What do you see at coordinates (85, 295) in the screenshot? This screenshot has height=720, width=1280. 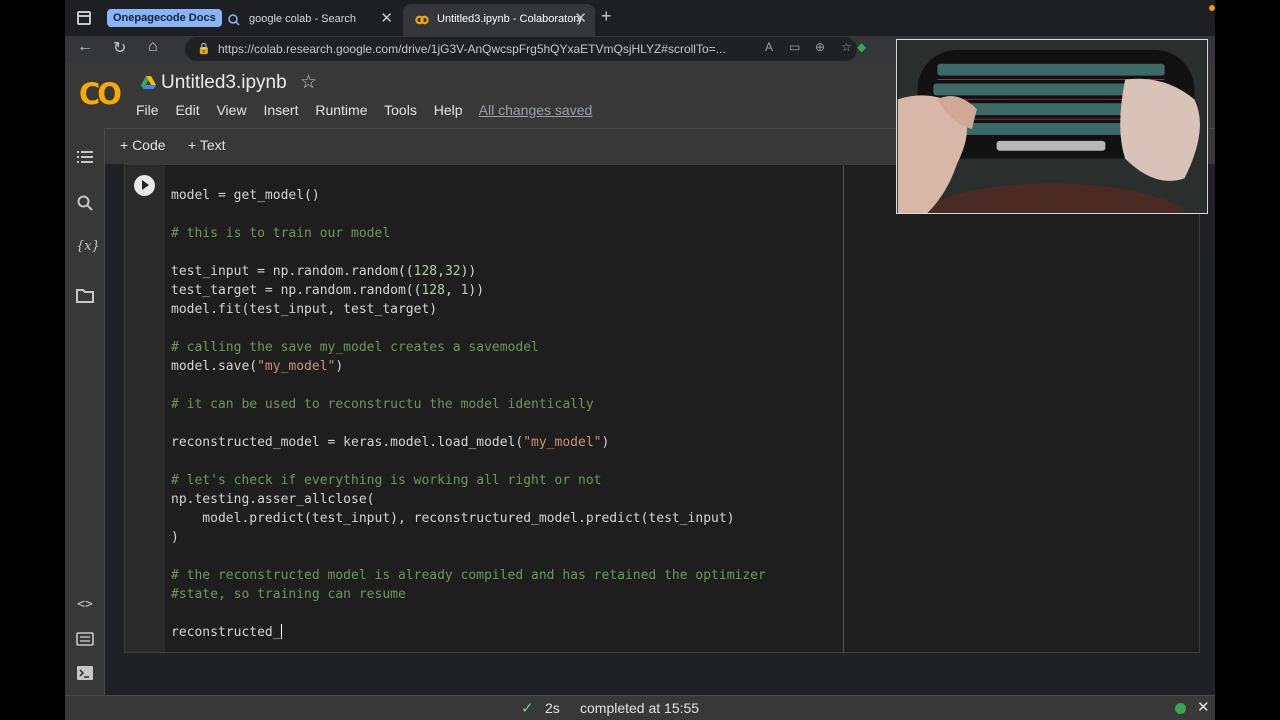 I see `folder-icon` at bounding box center [85, 295].